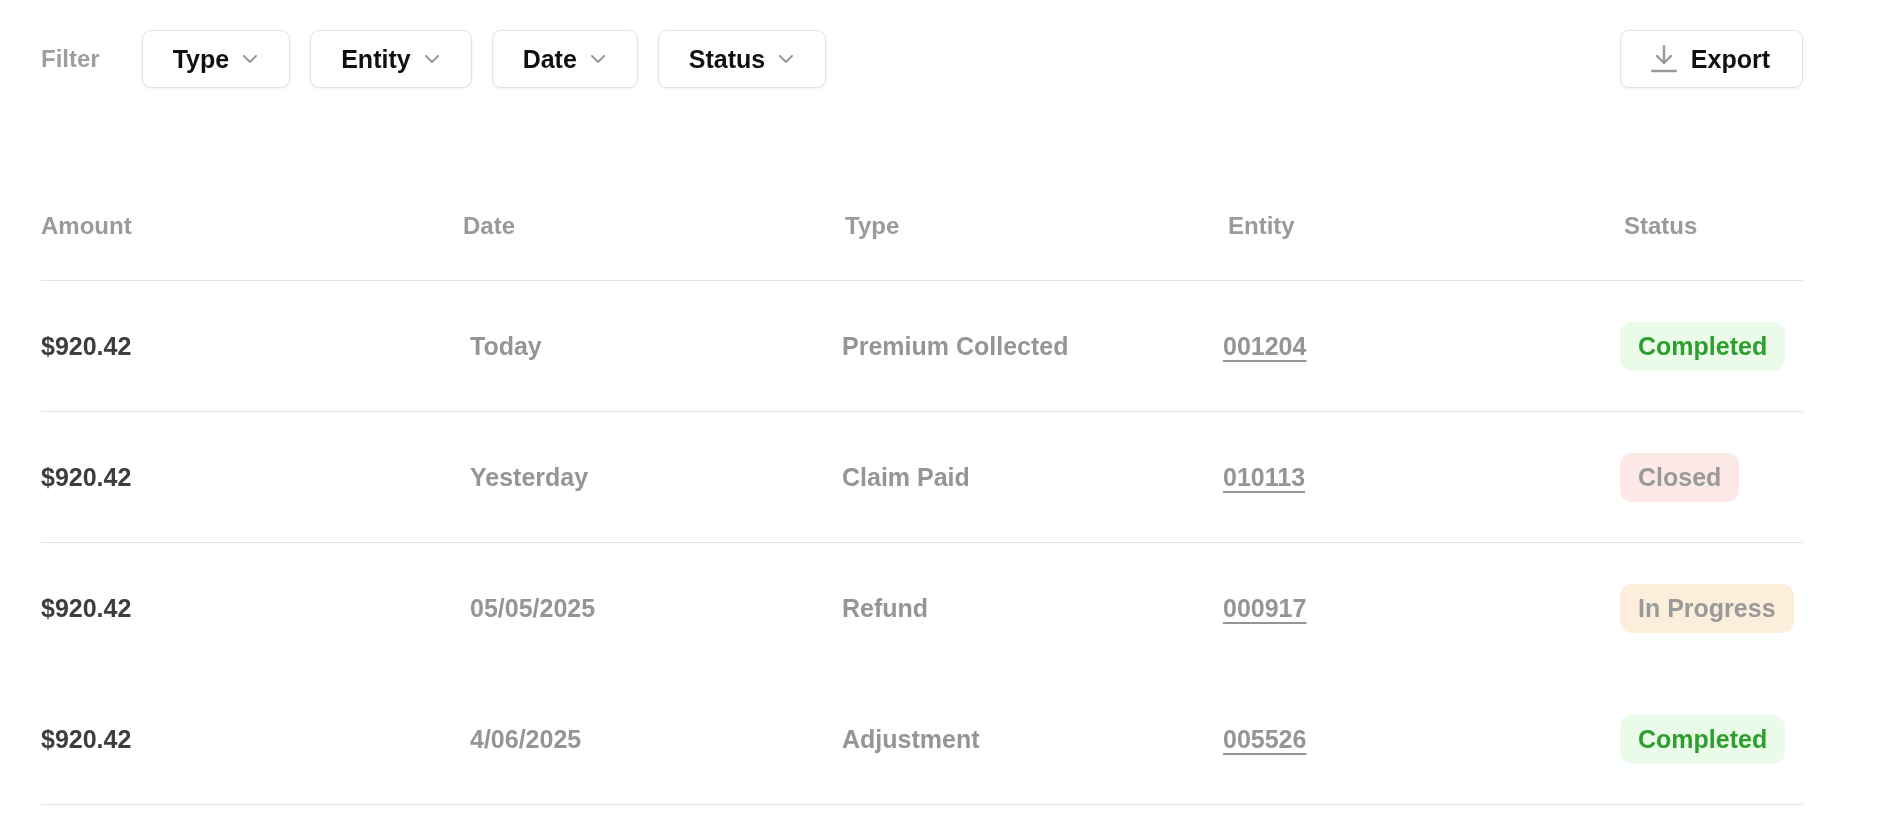 Image resolution: width=1884 pixels, height=820 pixels. What do you see at coordinates (1663, 59) in the screenshot?
I see `download-icon` at bounding box center [1663, 59].